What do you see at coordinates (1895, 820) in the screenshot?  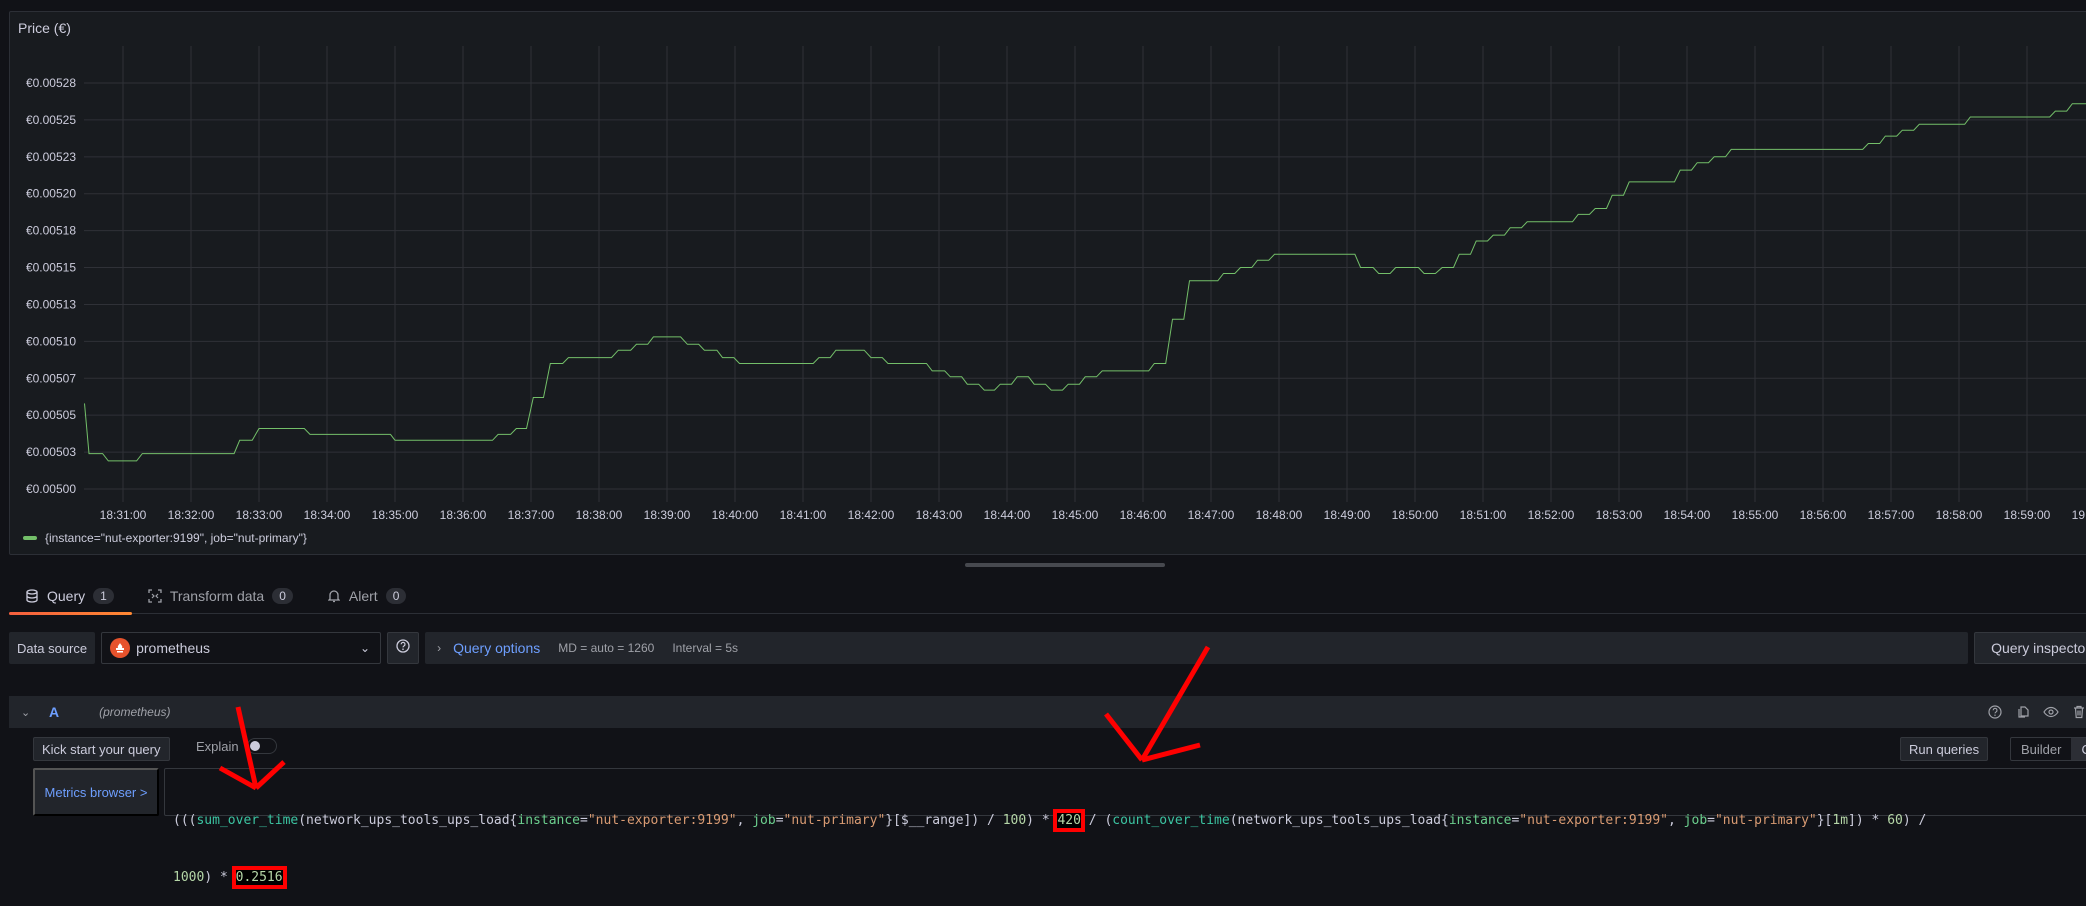 I see `promql-token: 60` at bounding box center [1895, 820].